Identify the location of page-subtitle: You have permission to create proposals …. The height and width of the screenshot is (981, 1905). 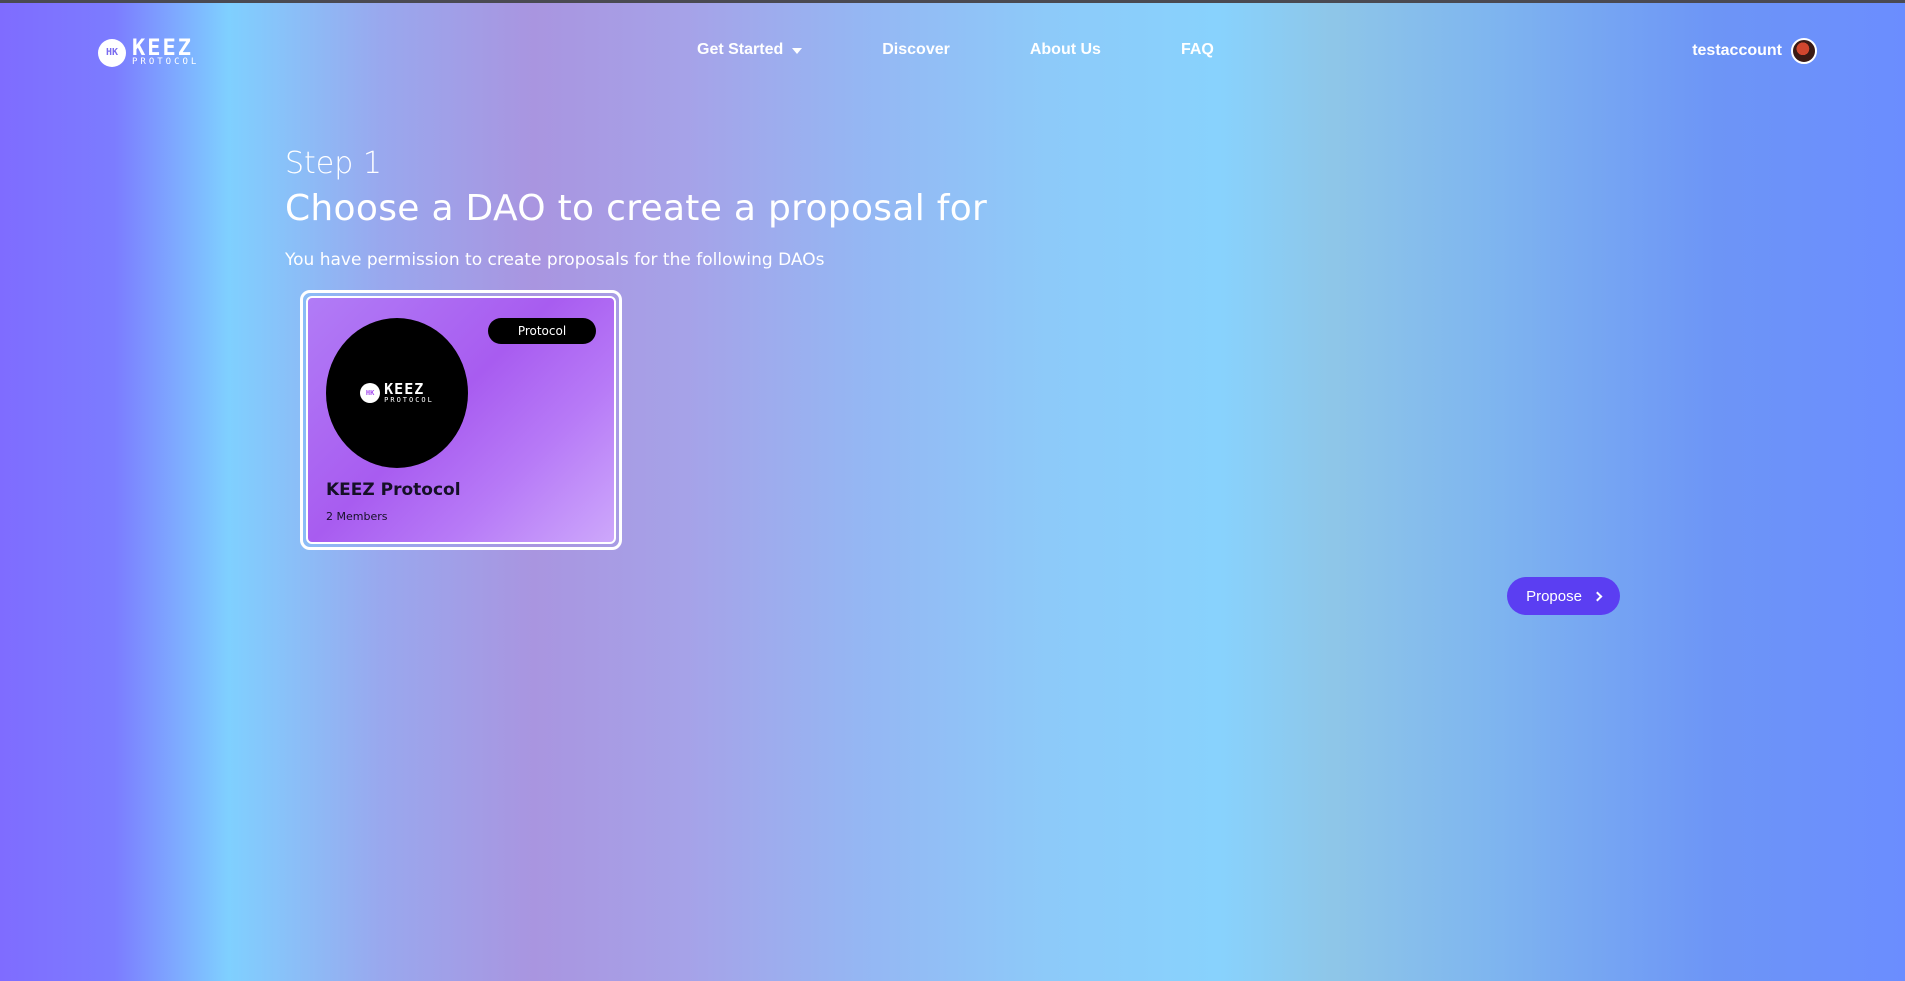
(555, 260).